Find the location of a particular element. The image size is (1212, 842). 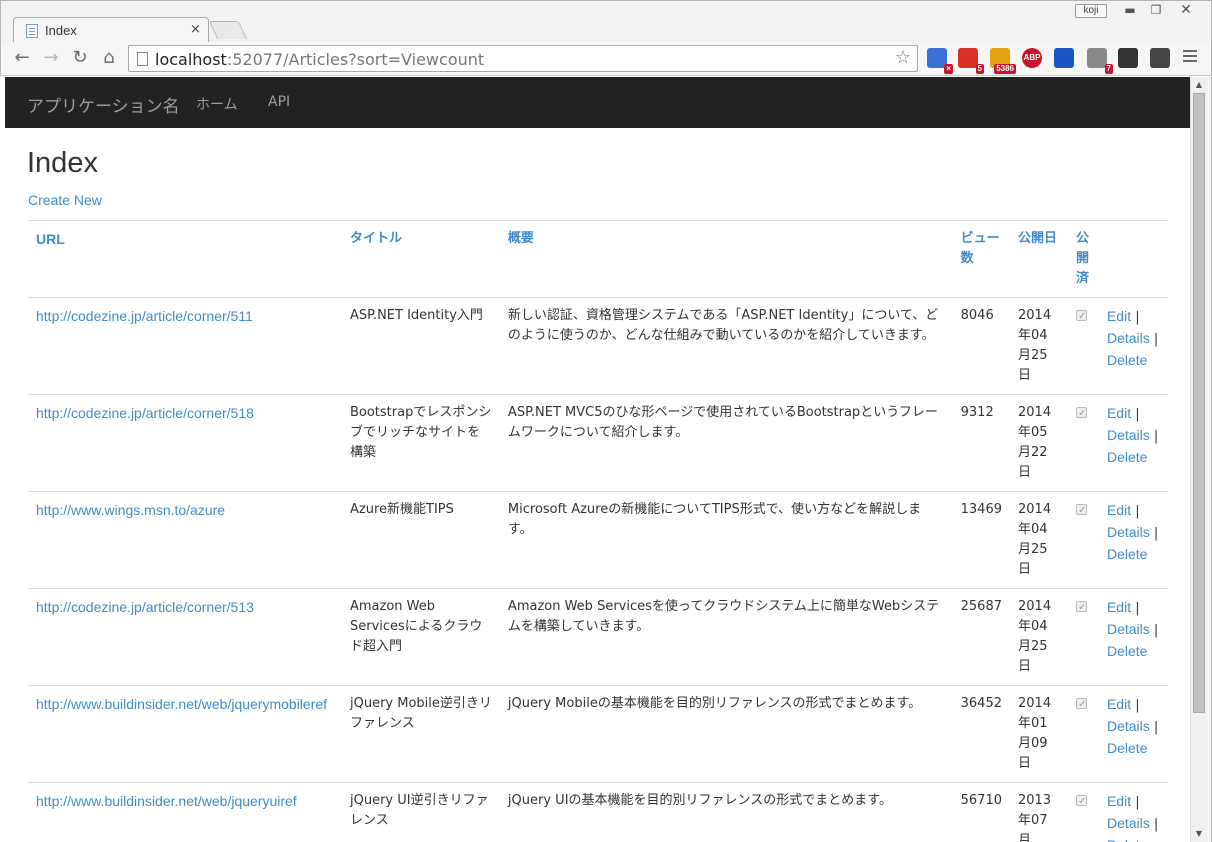

article-title: Azure新機能TIPS is located at coordinates (420, 540).